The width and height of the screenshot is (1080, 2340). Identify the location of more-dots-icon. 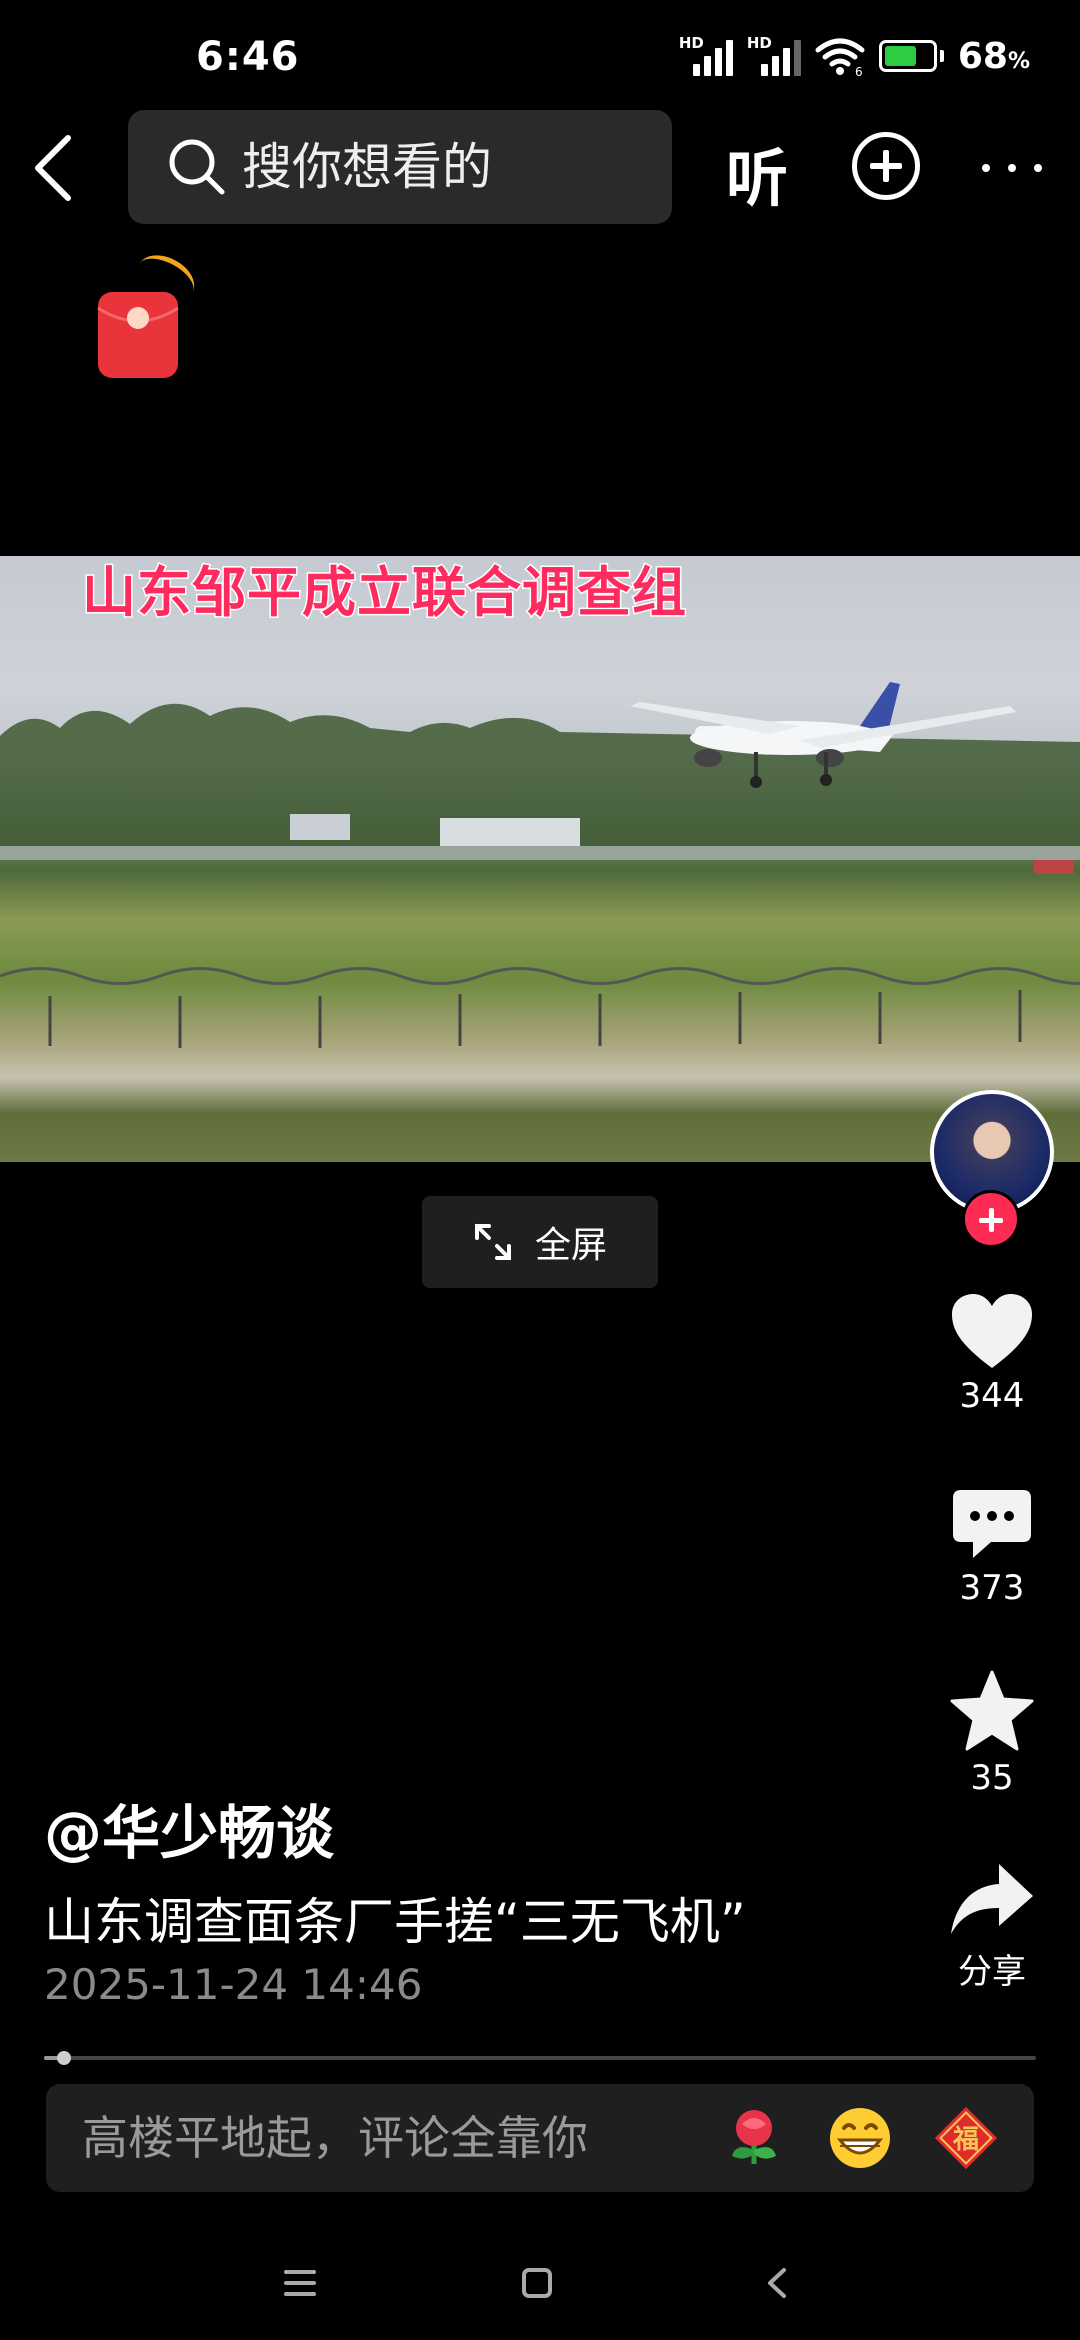
(1012, 168).